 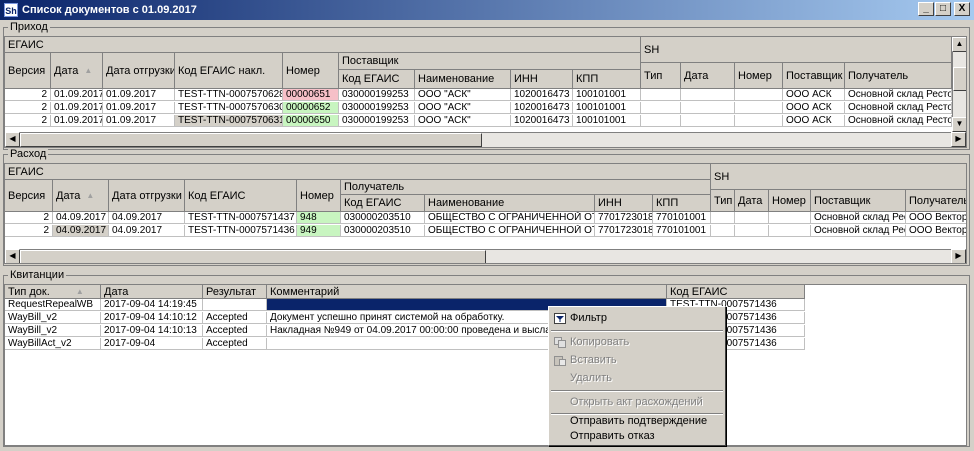 What do you see at coordinates (962, 9) in the screenshot?
I see `close-button: X` at bounding box center [962, 9].